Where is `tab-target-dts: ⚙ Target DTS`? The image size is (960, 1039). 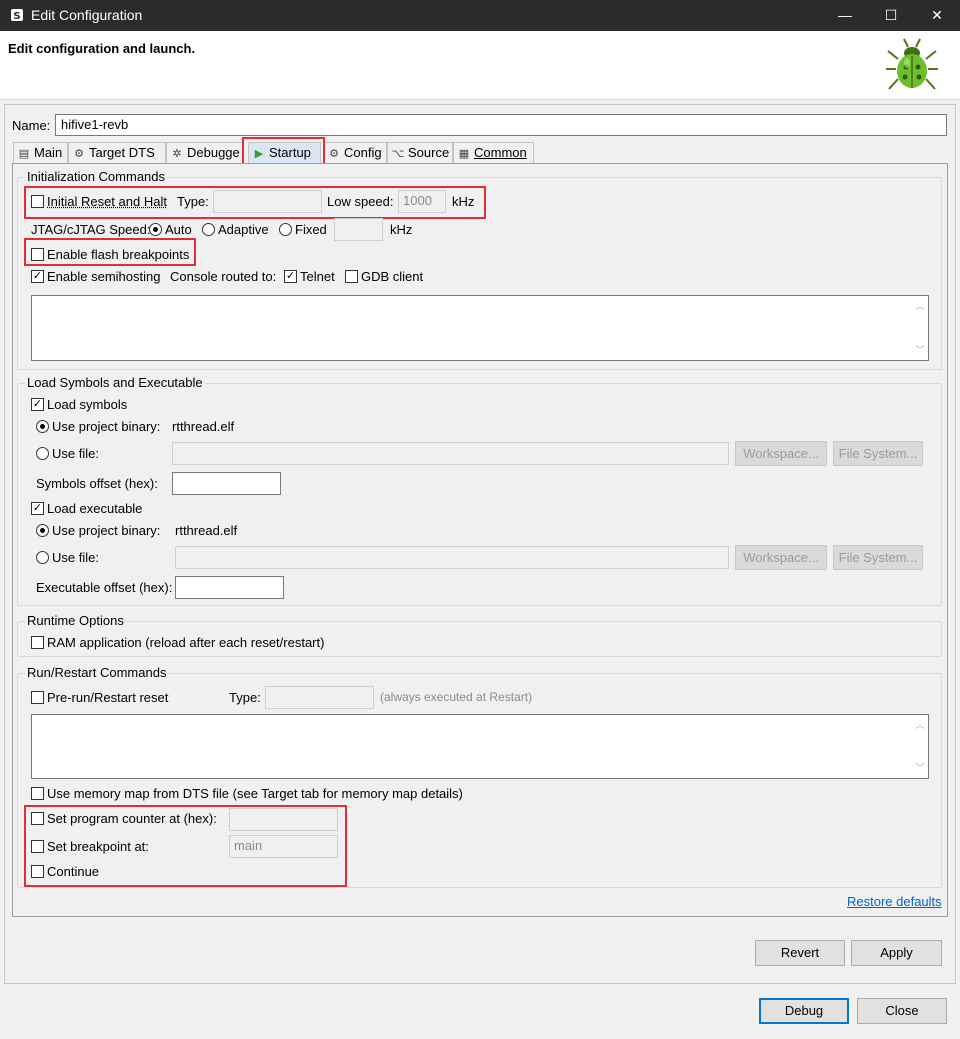 tab-target-dts: ⚙ Target DTS is located at coordinates (117, 152).